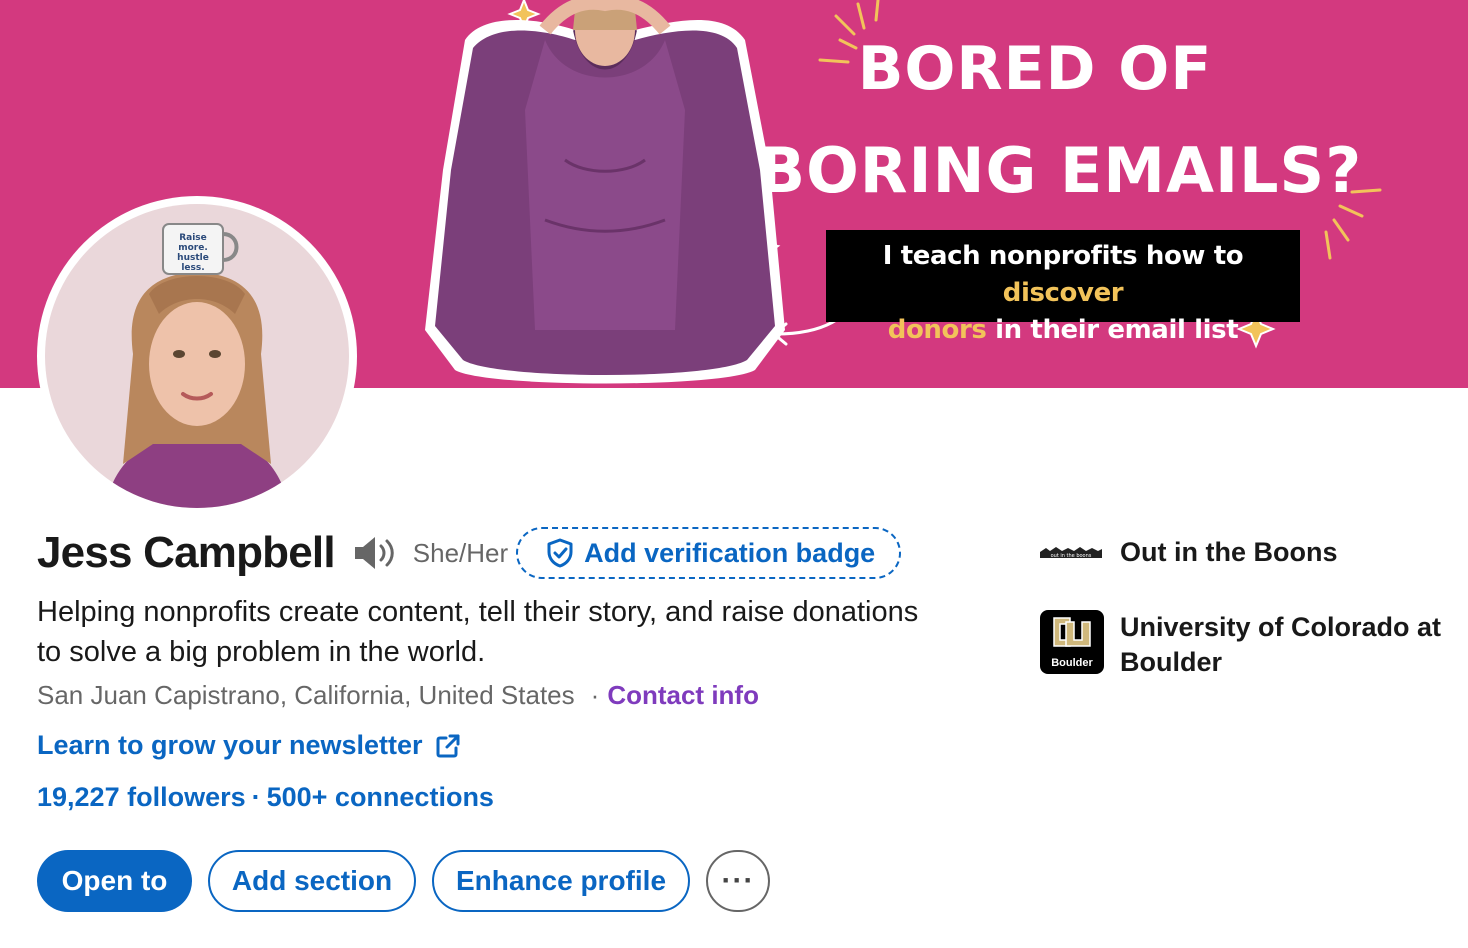 The height and width of the screenshot is (948, 1468). Describe the element at coordinates (1063, 293) in the screenshot. I see `banner-caption-highlight: discover` at that location.